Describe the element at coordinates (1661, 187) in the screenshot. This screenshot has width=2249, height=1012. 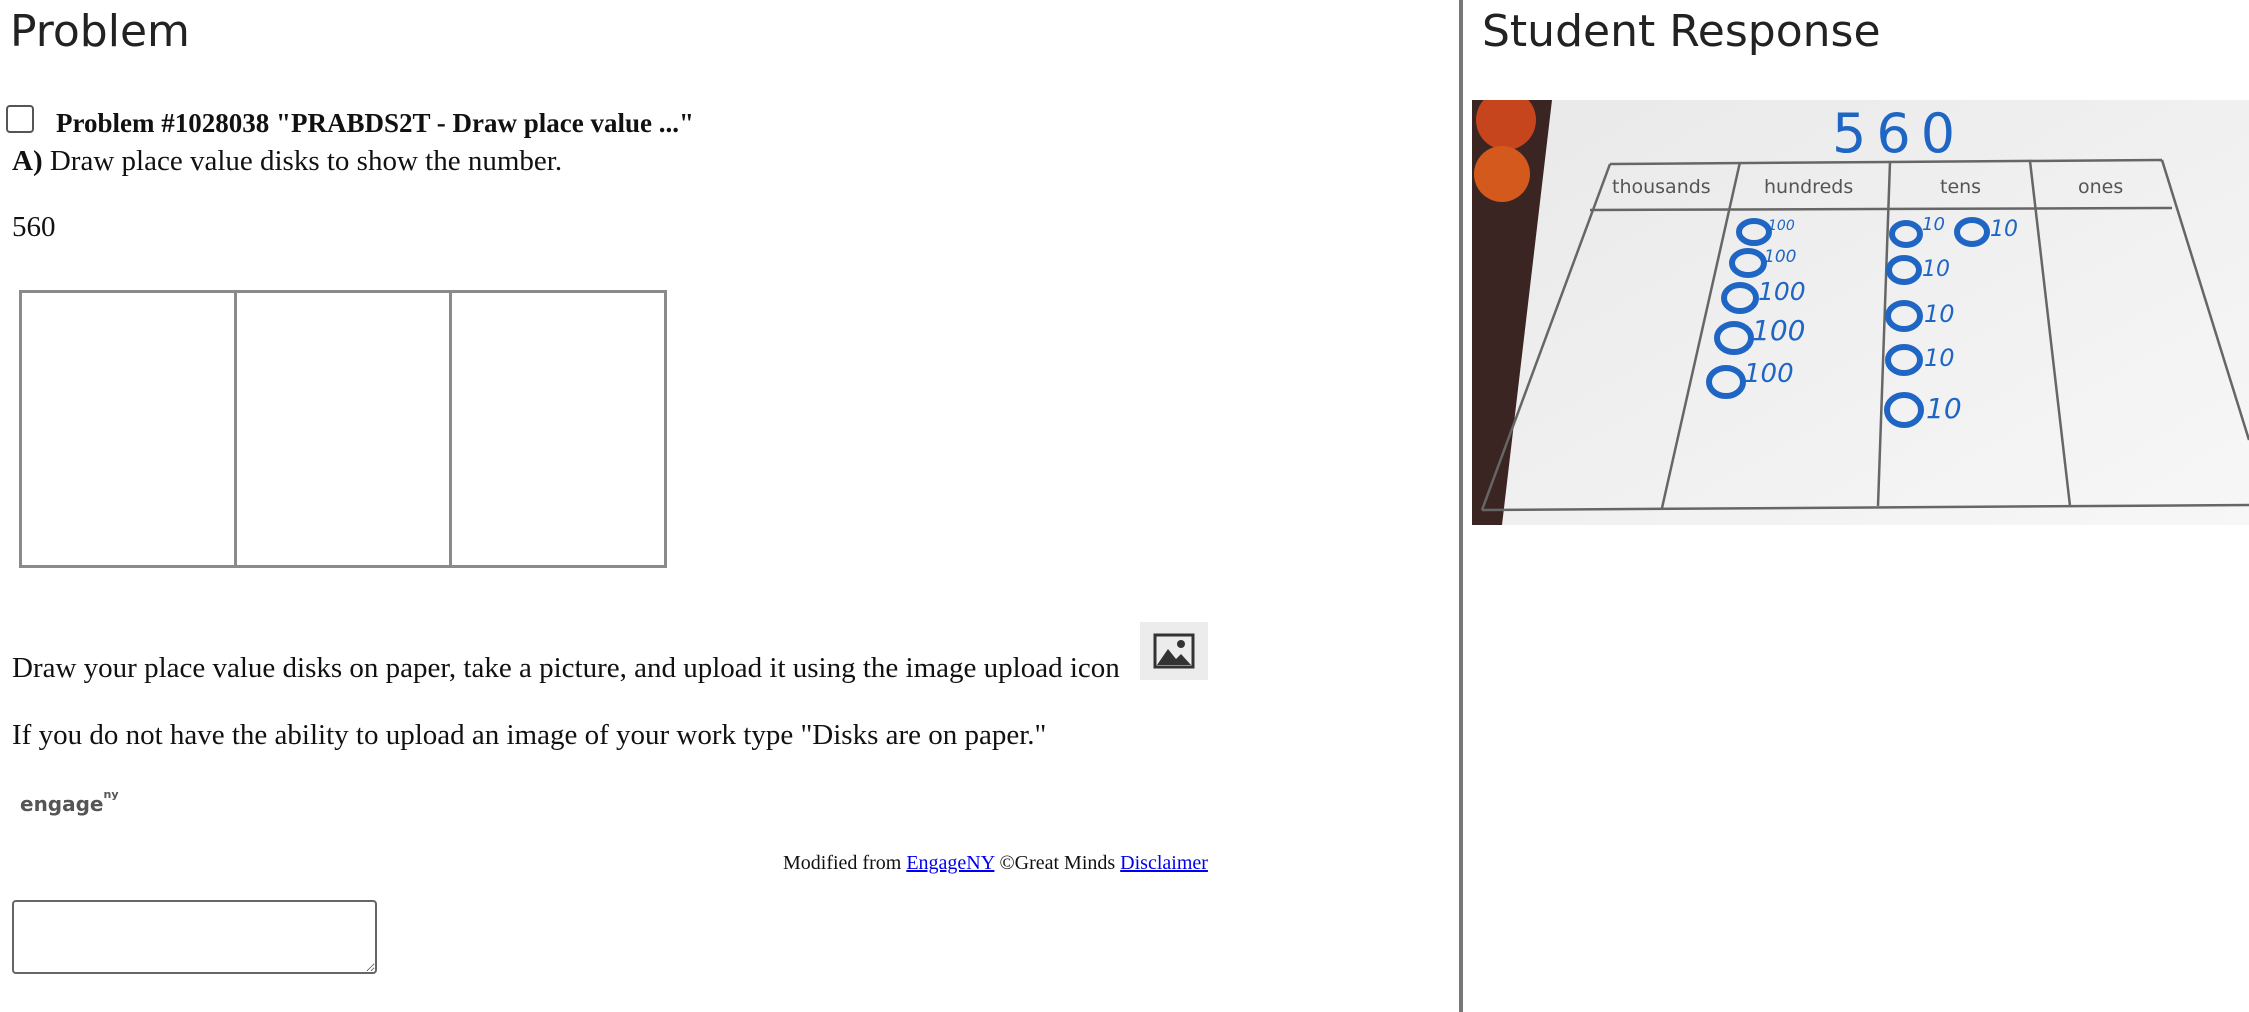
I see `photo-column-header: thousands` at that location.